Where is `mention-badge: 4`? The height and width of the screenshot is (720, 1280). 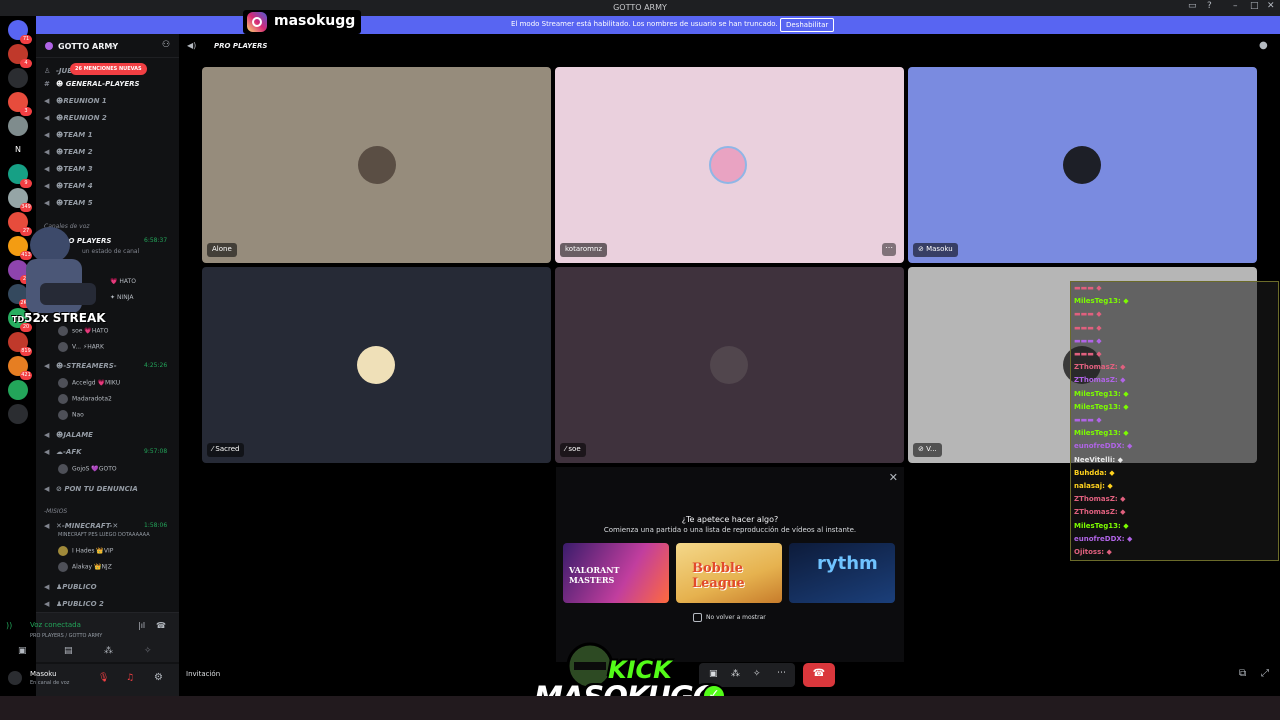
mention-badge: 4 is located at coordinates (26, 63).